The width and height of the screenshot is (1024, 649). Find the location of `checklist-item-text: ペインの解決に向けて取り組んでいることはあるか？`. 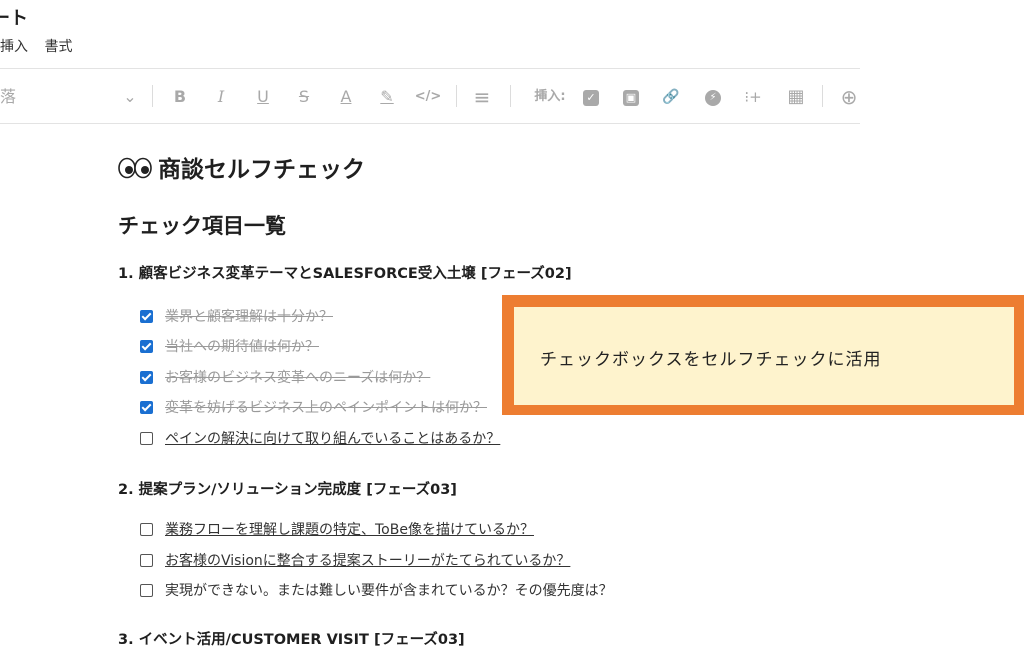

checklist-item-text: ペインの解決に向けて取り組んでいることはあるか？ is located at coordinates (332, 439).